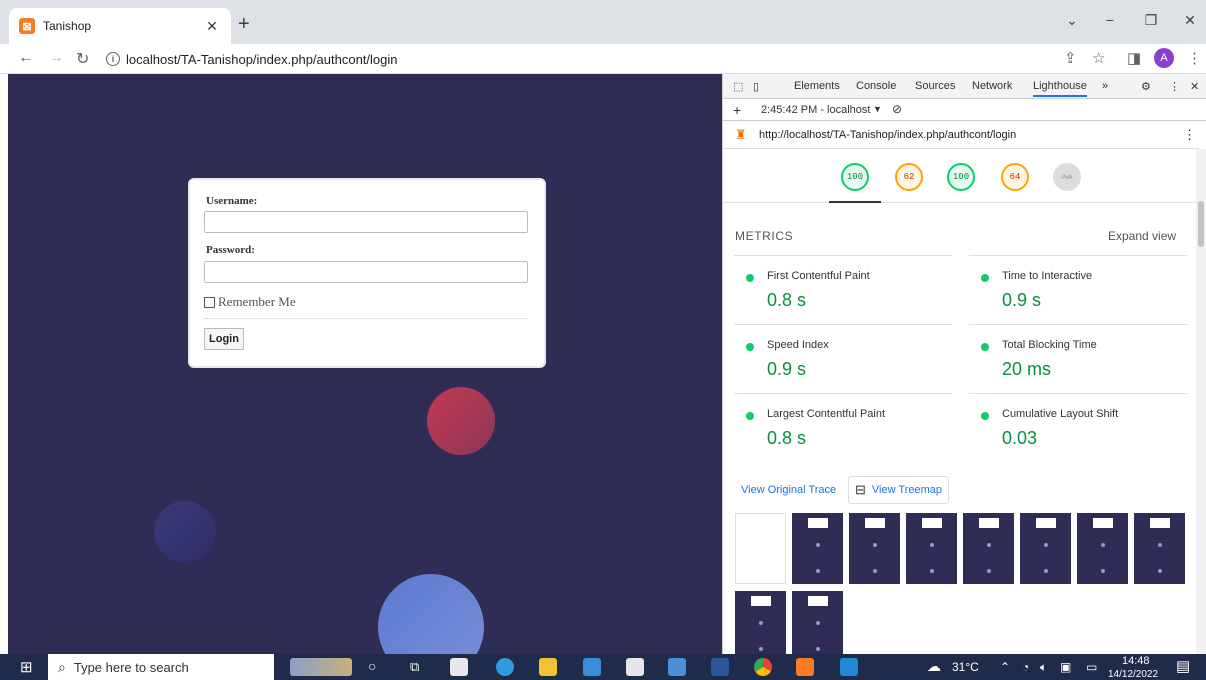 The width and height of the screenshot is (1206, 680). I want to click on metric-value: 0.9 s, so click(787, 369).